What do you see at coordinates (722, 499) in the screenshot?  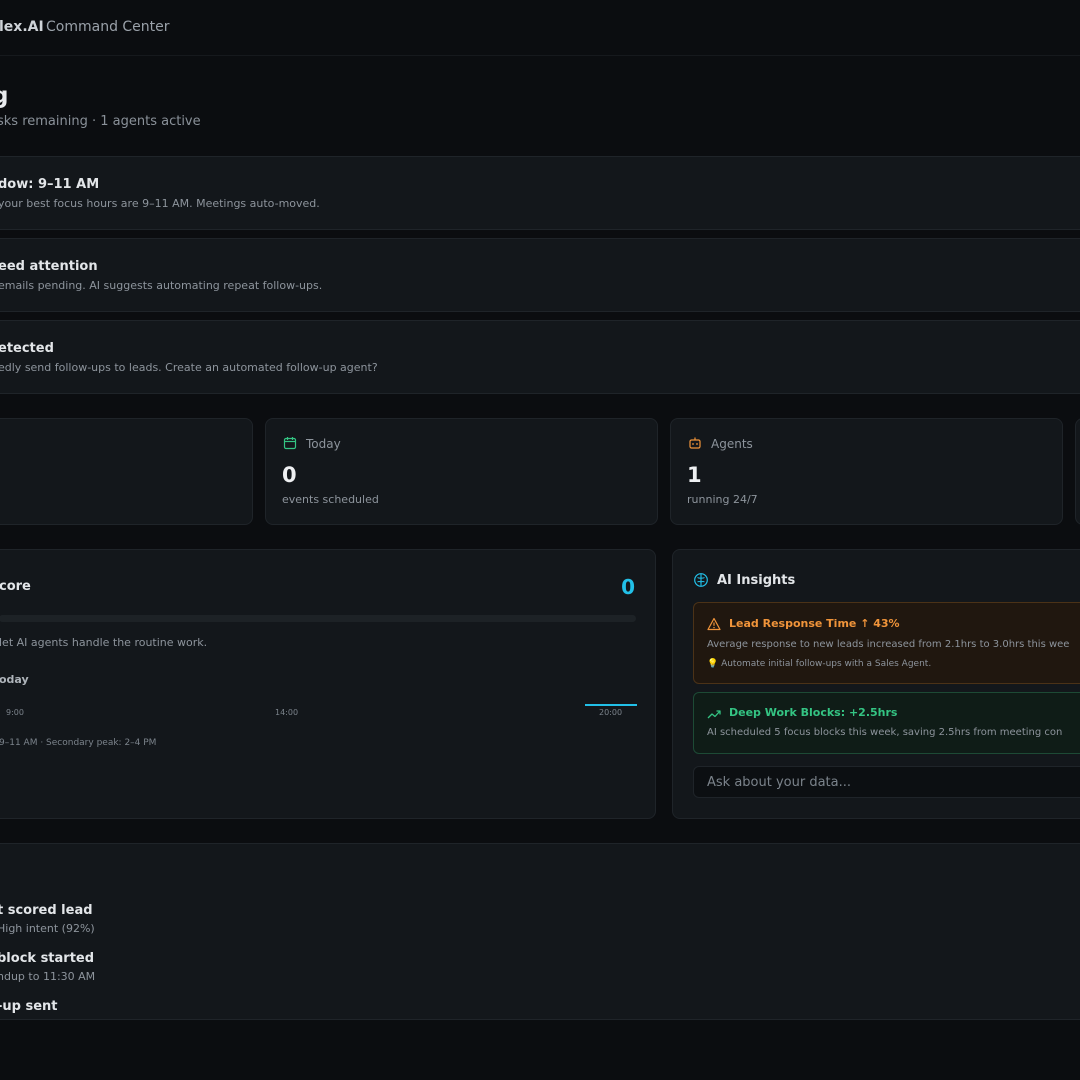 I see `stat-note: running 24/7` at bounding box center [722, 499].